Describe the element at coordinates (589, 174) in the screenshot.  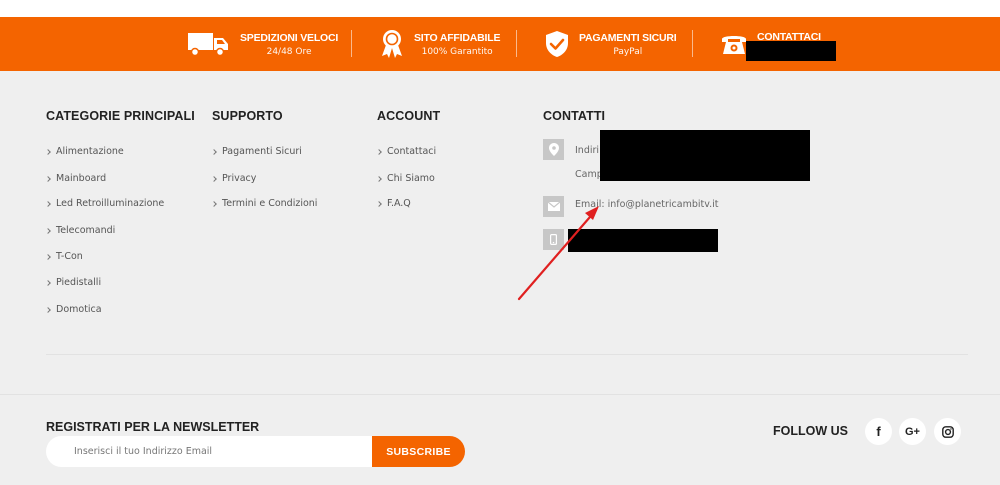
I see `contact-address-line2: Camp` at that location.